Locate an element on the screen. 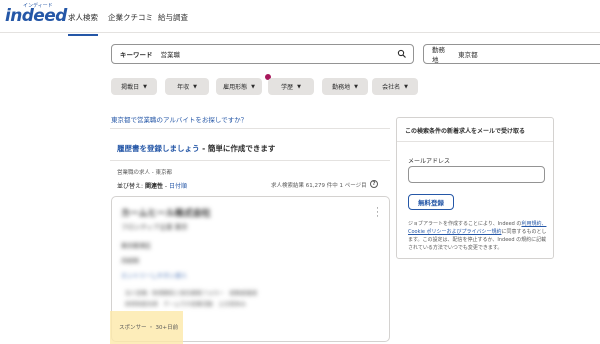 The width and height of the screenshot is (600, 344). logo-text: indeed is located at coordinates (36, 16).